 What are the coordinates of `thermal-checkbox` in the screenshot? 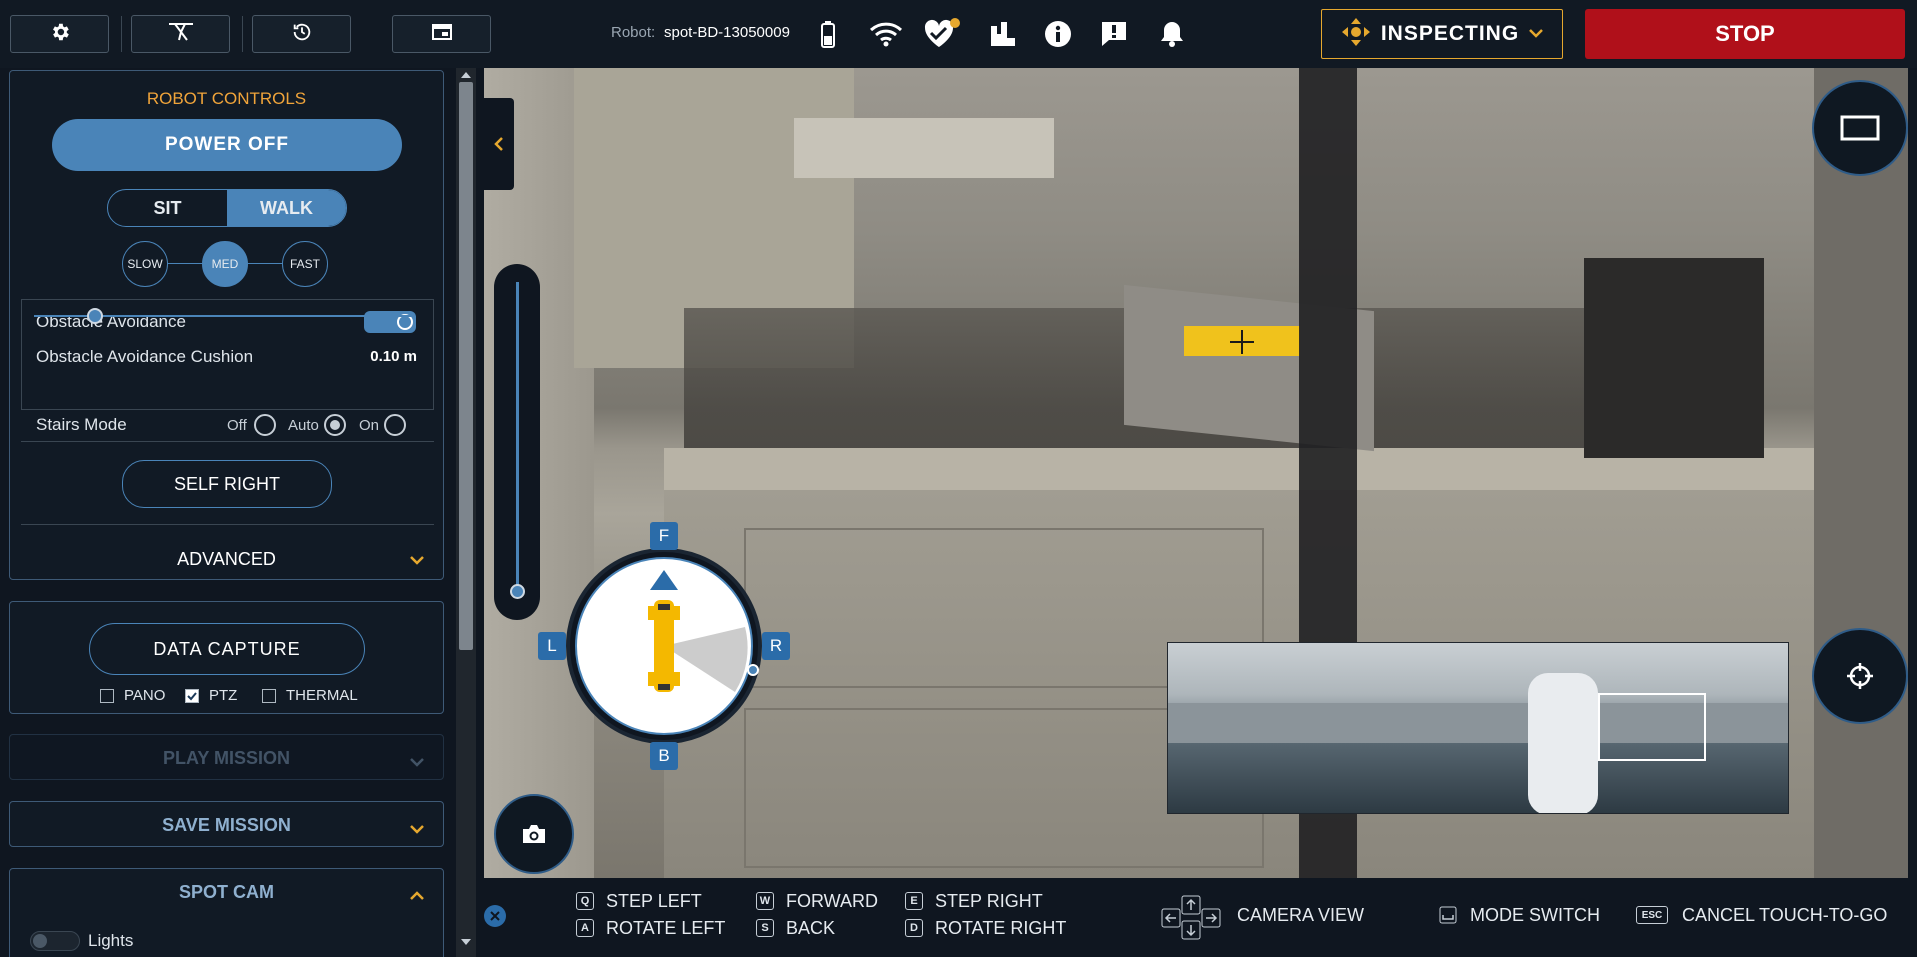 It's located at (269, 696).